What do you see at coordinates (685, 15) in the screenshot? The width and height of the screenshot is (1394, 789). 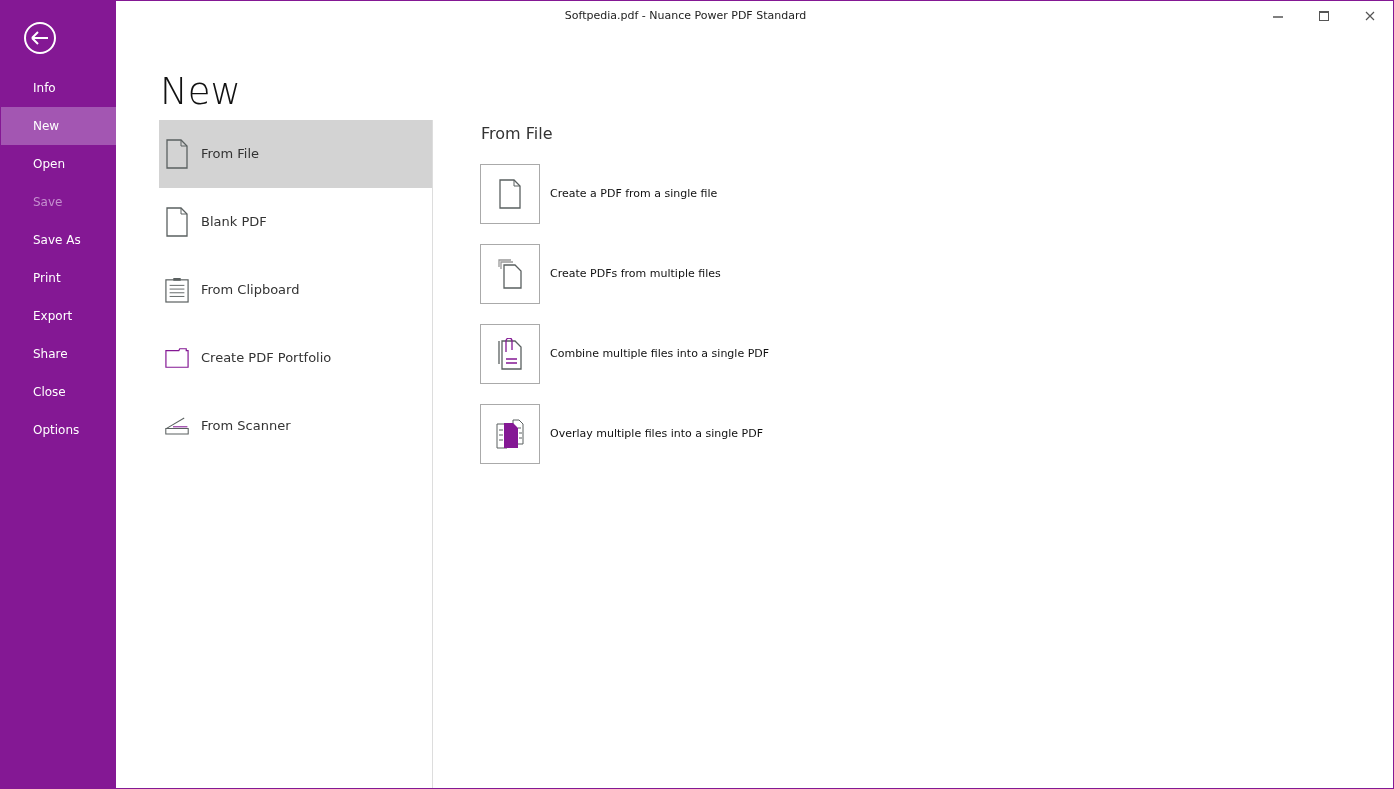 I see `window-title: Softpedia.pdf - Nuance Power PDF Standard` at bounding box center [685, 15].